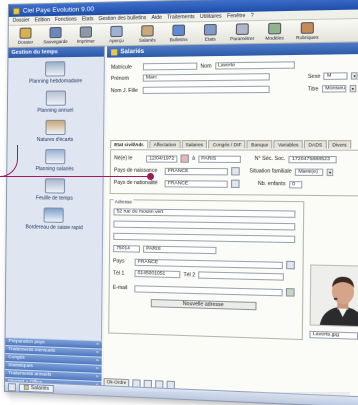 This screenshot has height=405, width=358. Describe the element at coordinates (210, 39) in the screenshot. I see `toolbar-button-label: Etats` at that location.